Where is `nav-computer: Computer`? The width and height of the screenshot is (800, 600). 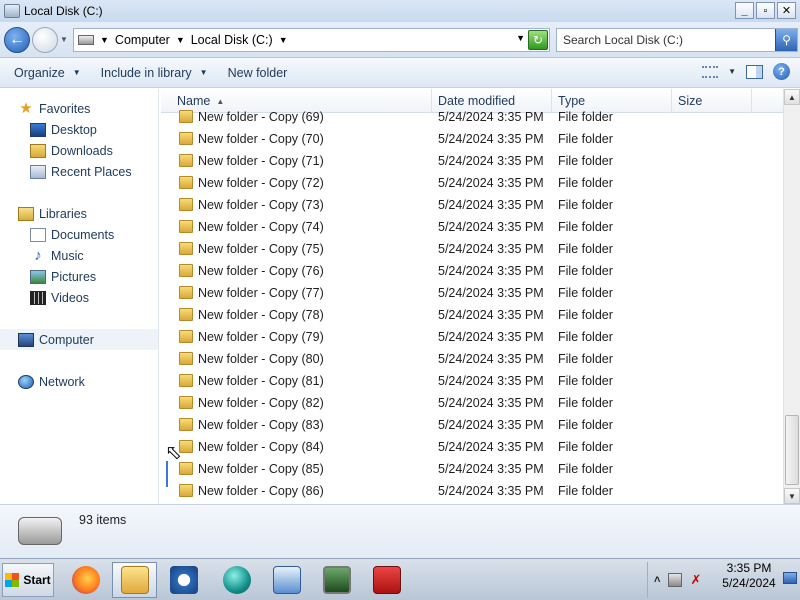
nav-computer: Computer is located at coordinates (79, 339).